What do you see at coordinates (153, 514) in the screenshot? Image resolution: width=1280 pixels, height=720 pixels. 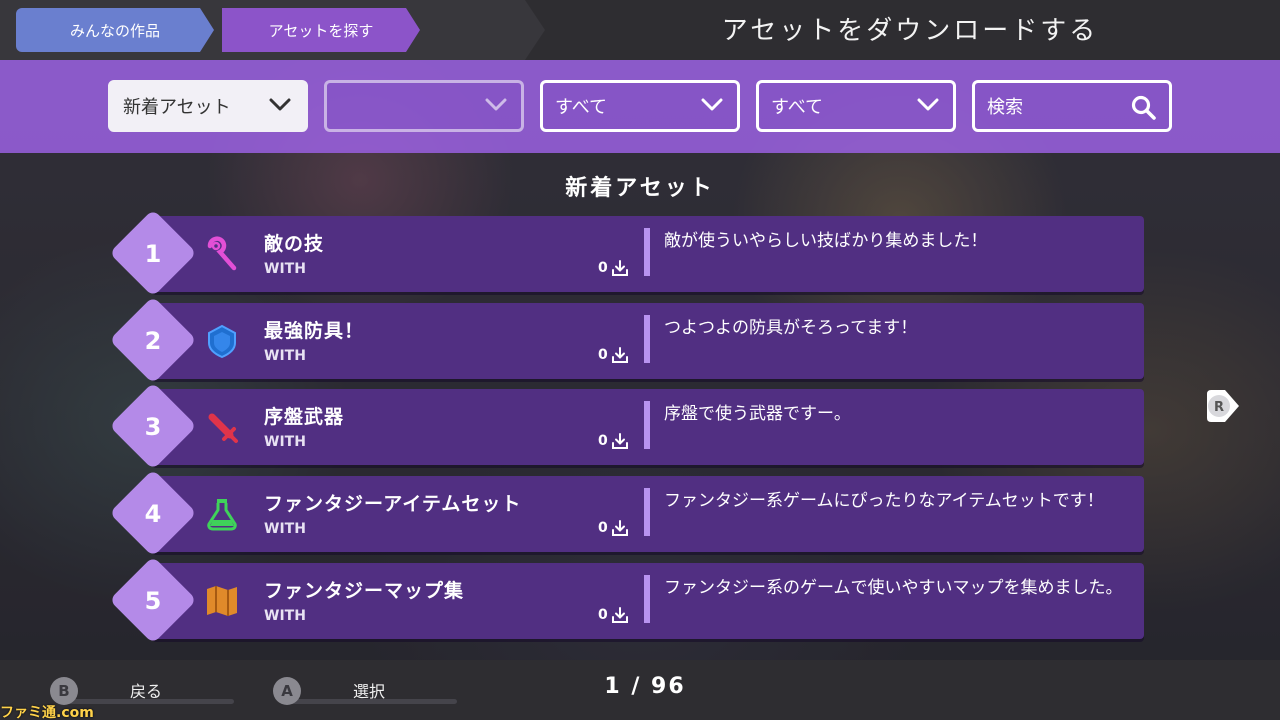 I see `rank-number: 4` at bounding box center [153, 514].